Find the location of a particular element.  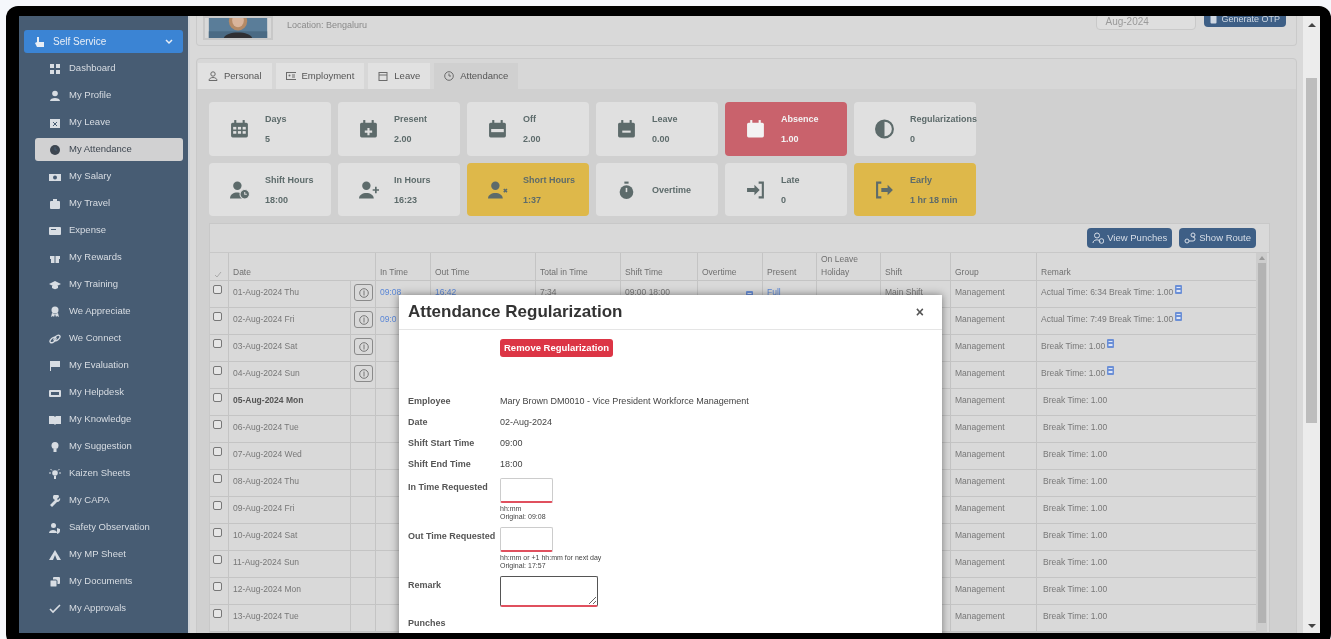

sidebar-item: My Salary is located at coordinates (109, 176).